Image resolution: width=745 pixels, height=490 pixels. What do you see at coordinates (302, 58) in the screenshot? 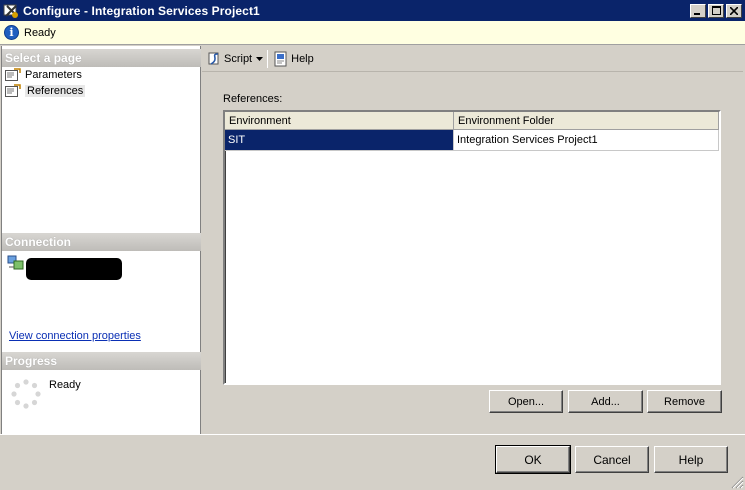
I see `help-toolbar-label: Help` at bounding box center [302, 58].